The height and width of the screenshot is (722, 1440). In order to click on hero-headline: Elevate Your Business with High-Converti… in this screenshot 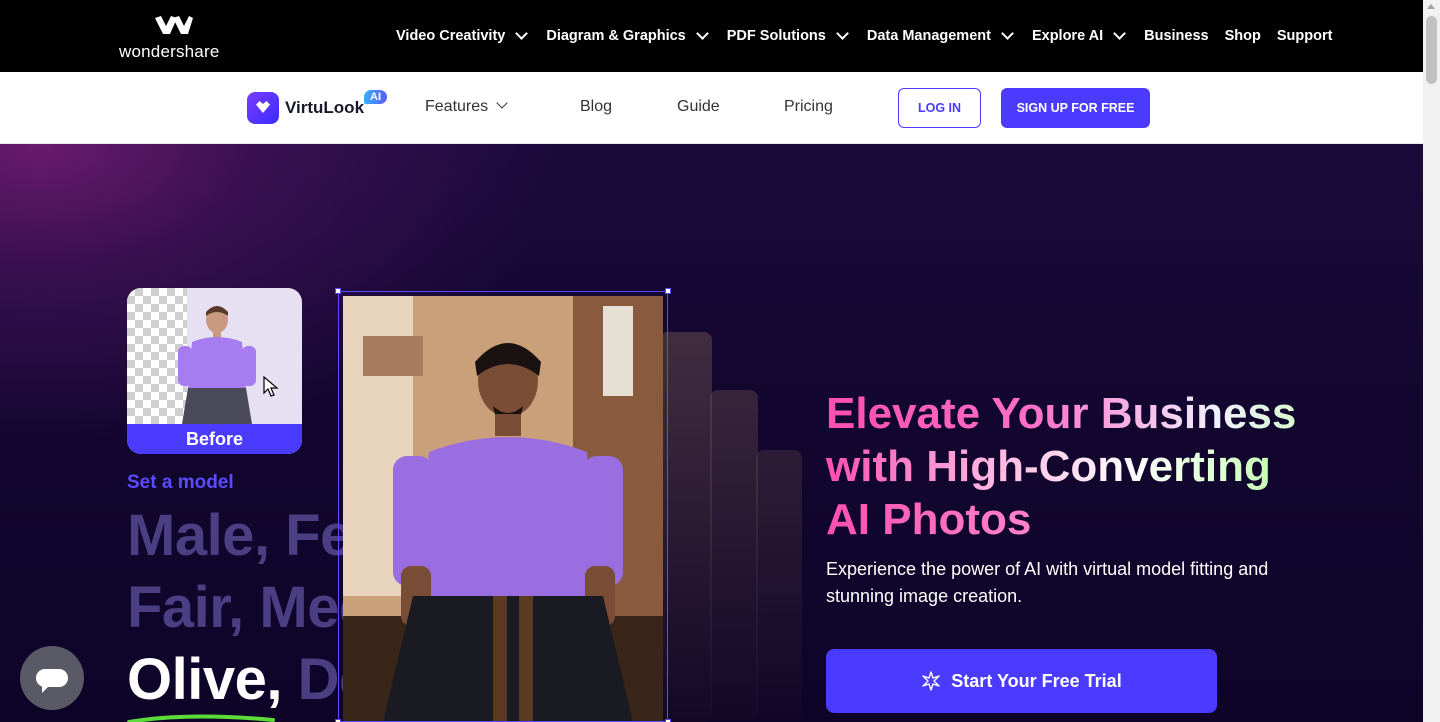, I will do `click(1086, 466)`.